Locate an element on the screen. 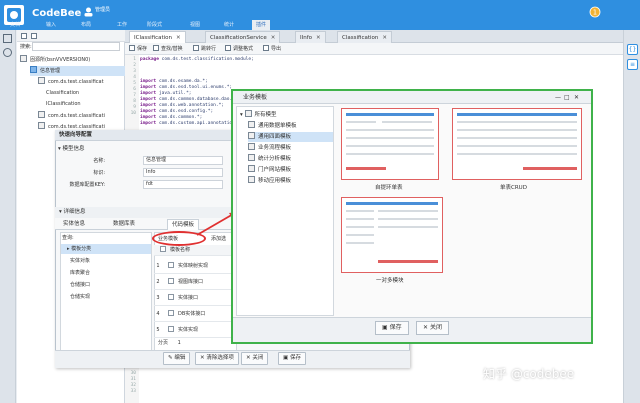 This screenshot has height=403, width=640. table-row: 4 DB实体接口 is located at coordinates (195, 314).